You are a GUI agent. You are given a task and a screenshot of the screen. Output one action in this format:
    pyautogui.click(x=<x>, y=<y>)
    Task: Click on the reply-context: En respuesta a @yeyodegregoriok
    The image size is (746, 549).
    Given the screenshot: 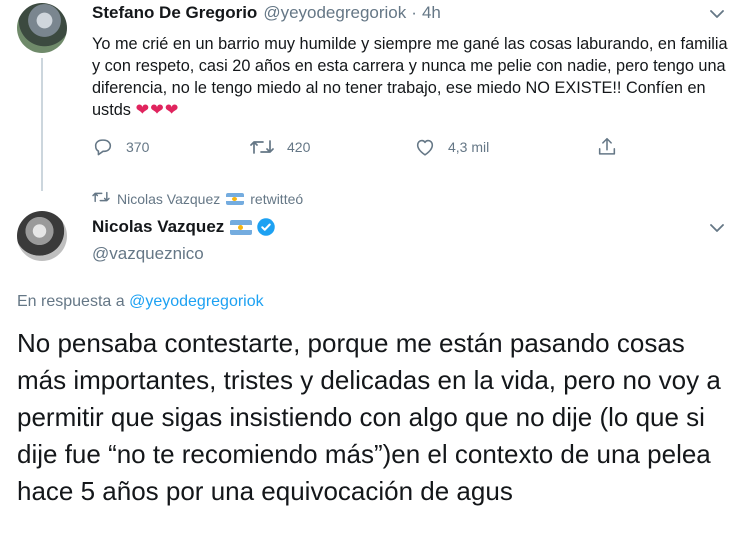 What is the action you would take?
    pyautogui.click(x=140, y=302)
    